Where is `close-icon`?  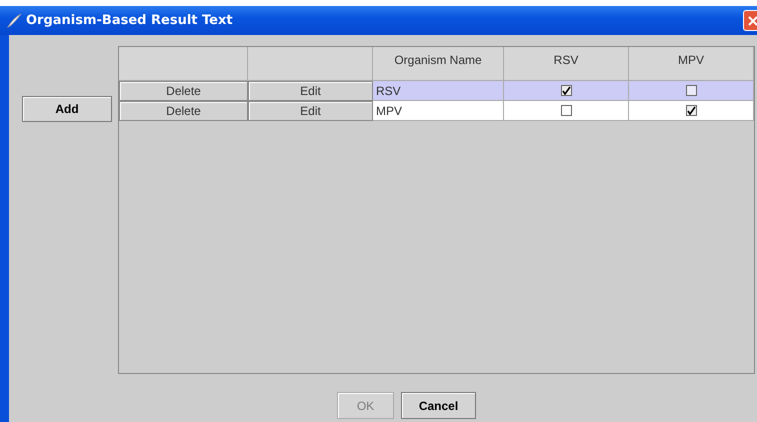
close-icon is located at coordinates (752, 21).